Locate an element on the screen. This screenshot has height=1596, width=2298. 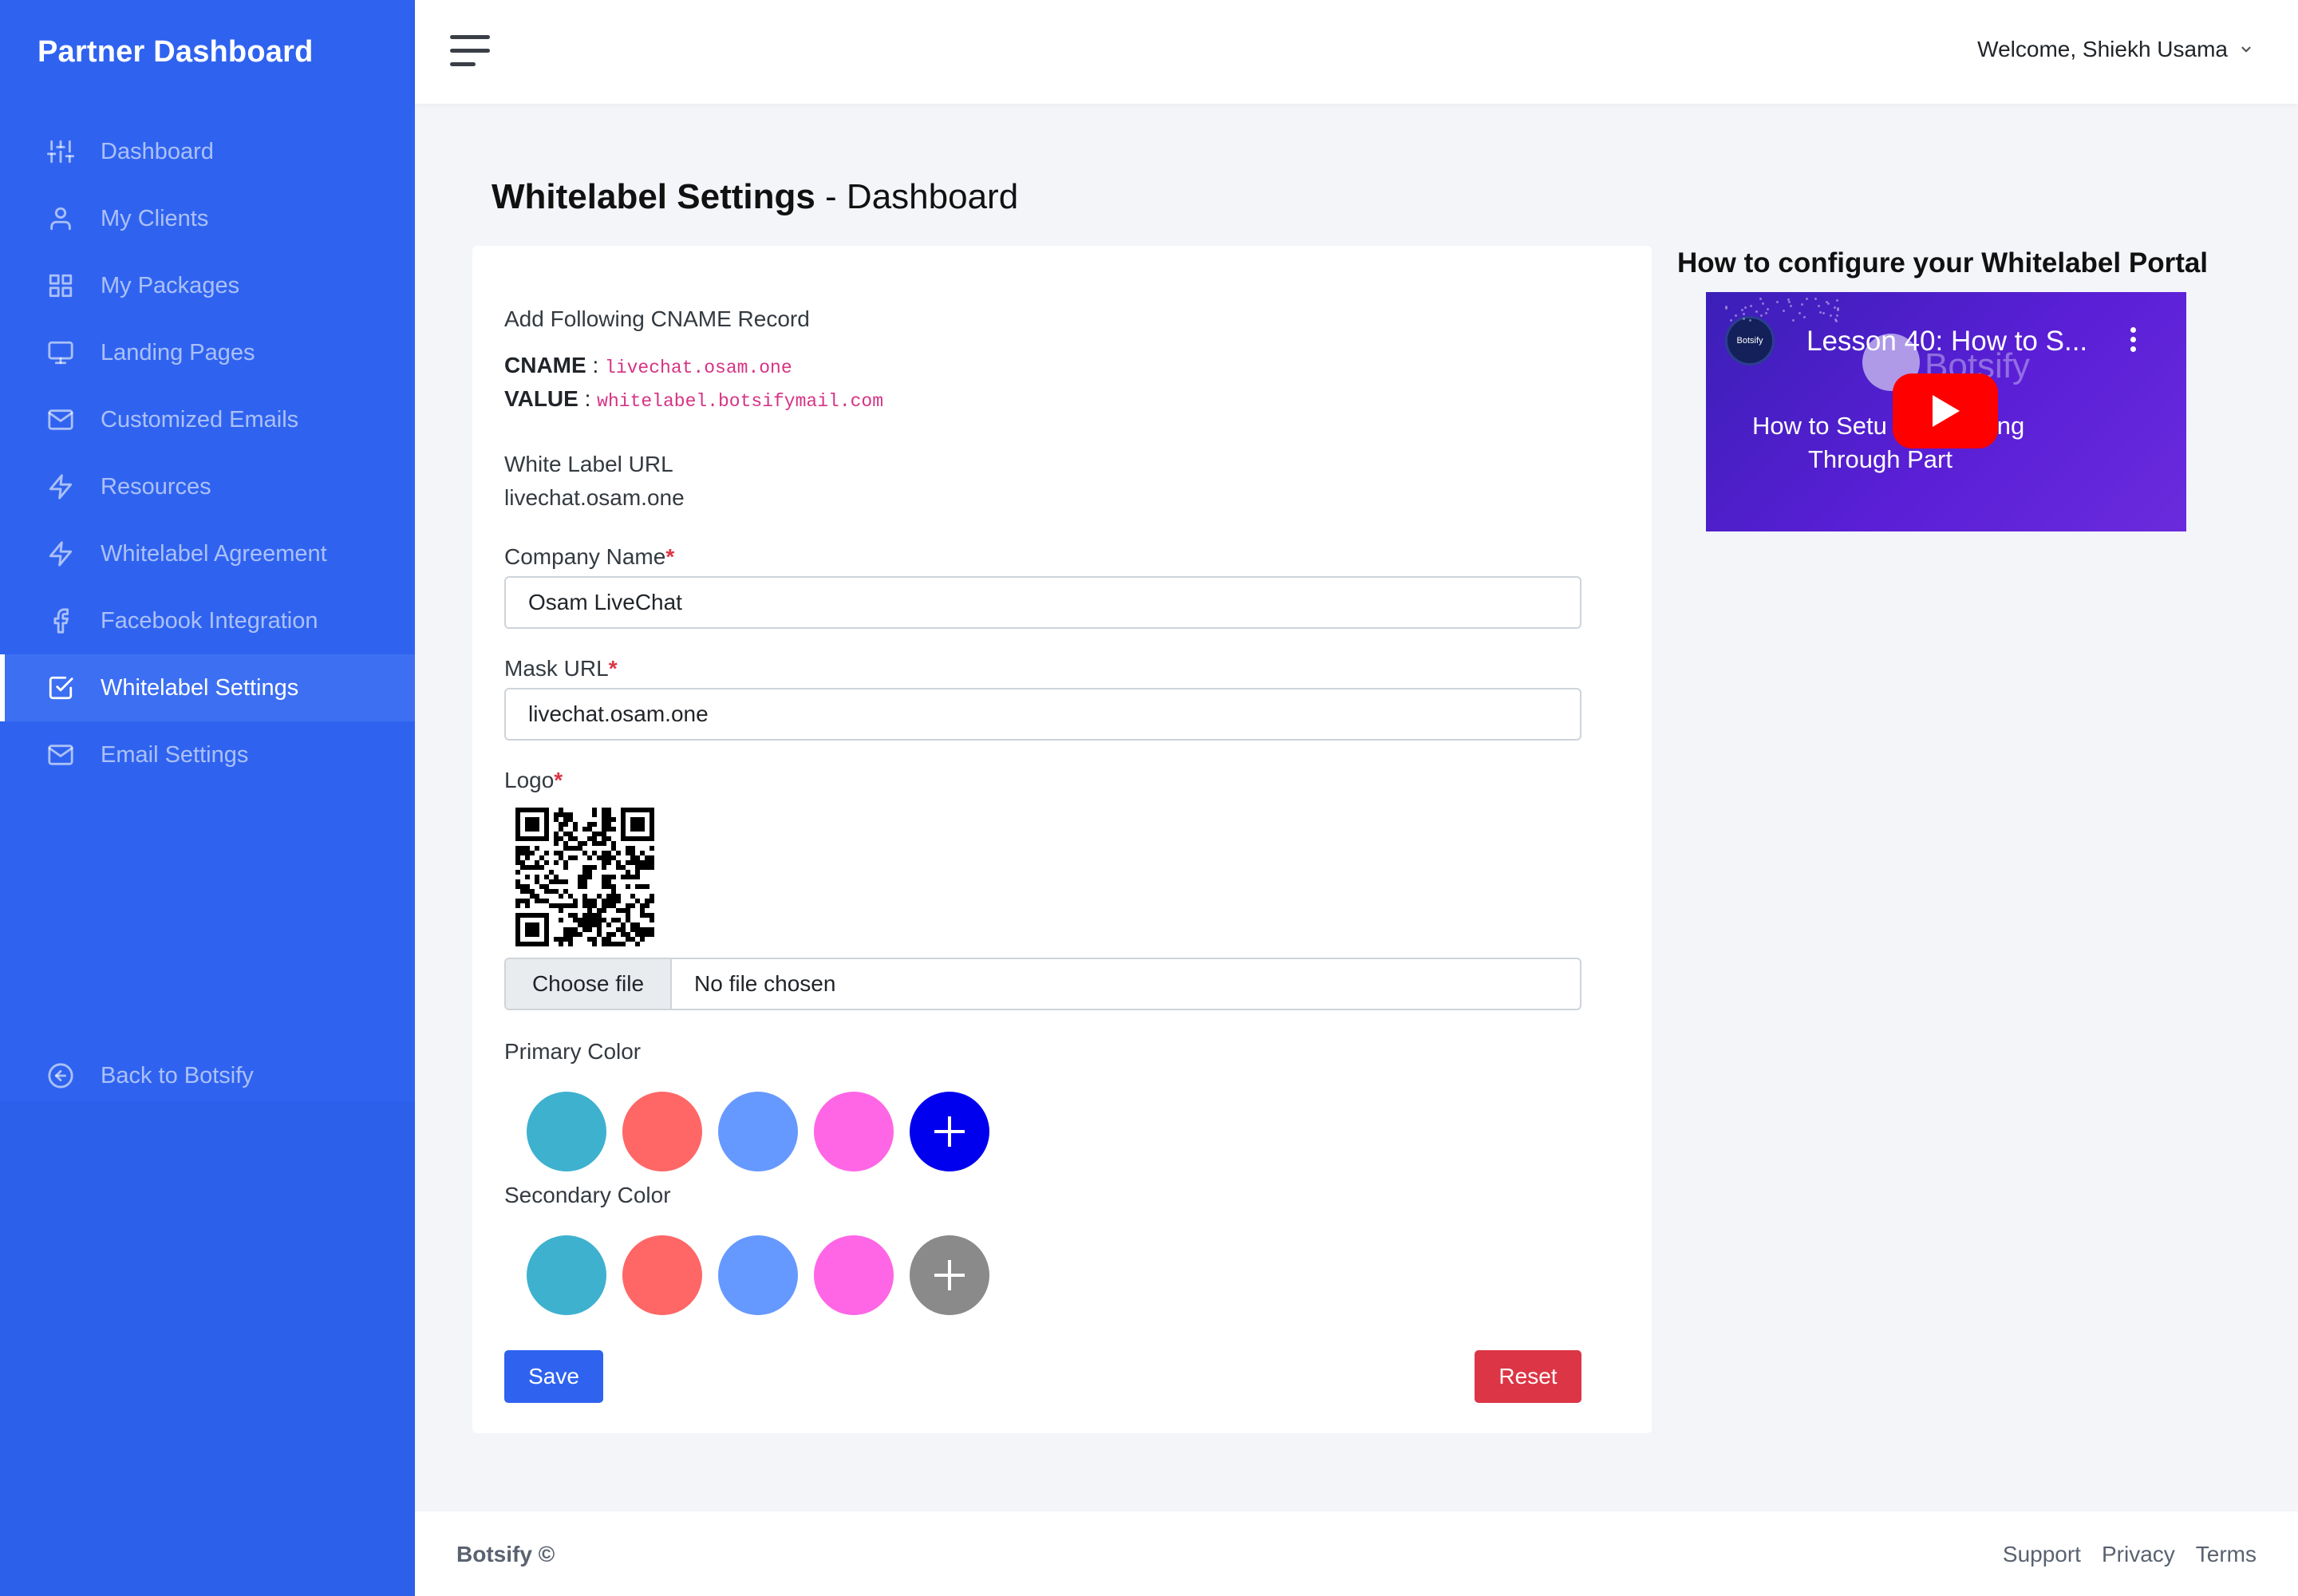
sidebar-item-whitelabel-agreement: Whitelabel Agreement is located at coordinates (207, 553).